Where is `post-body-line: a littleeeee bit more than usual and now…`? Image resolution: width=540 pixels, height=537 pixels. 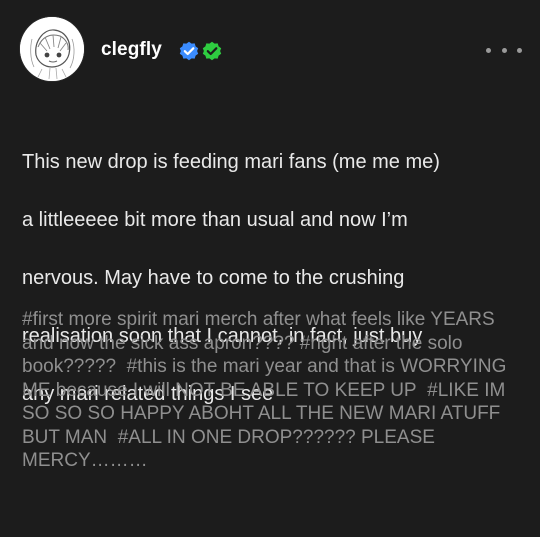 post-body-line: a littleeeee bit more than usual and now… is located at coordinates (215, 220).